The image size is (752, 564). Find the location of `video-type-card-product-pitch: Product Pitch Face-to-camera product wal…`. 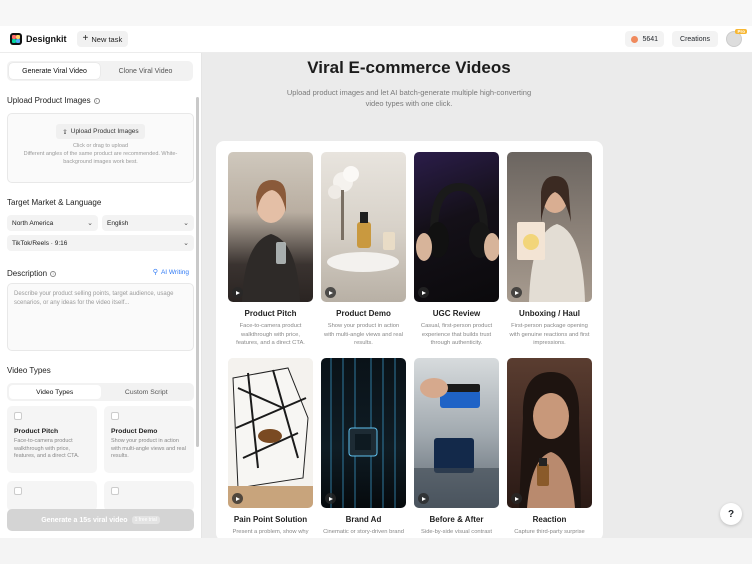

video-type-card-product-pitch: Product Pitch Face-to-camera product wal… is located at coordinates (52, 439).